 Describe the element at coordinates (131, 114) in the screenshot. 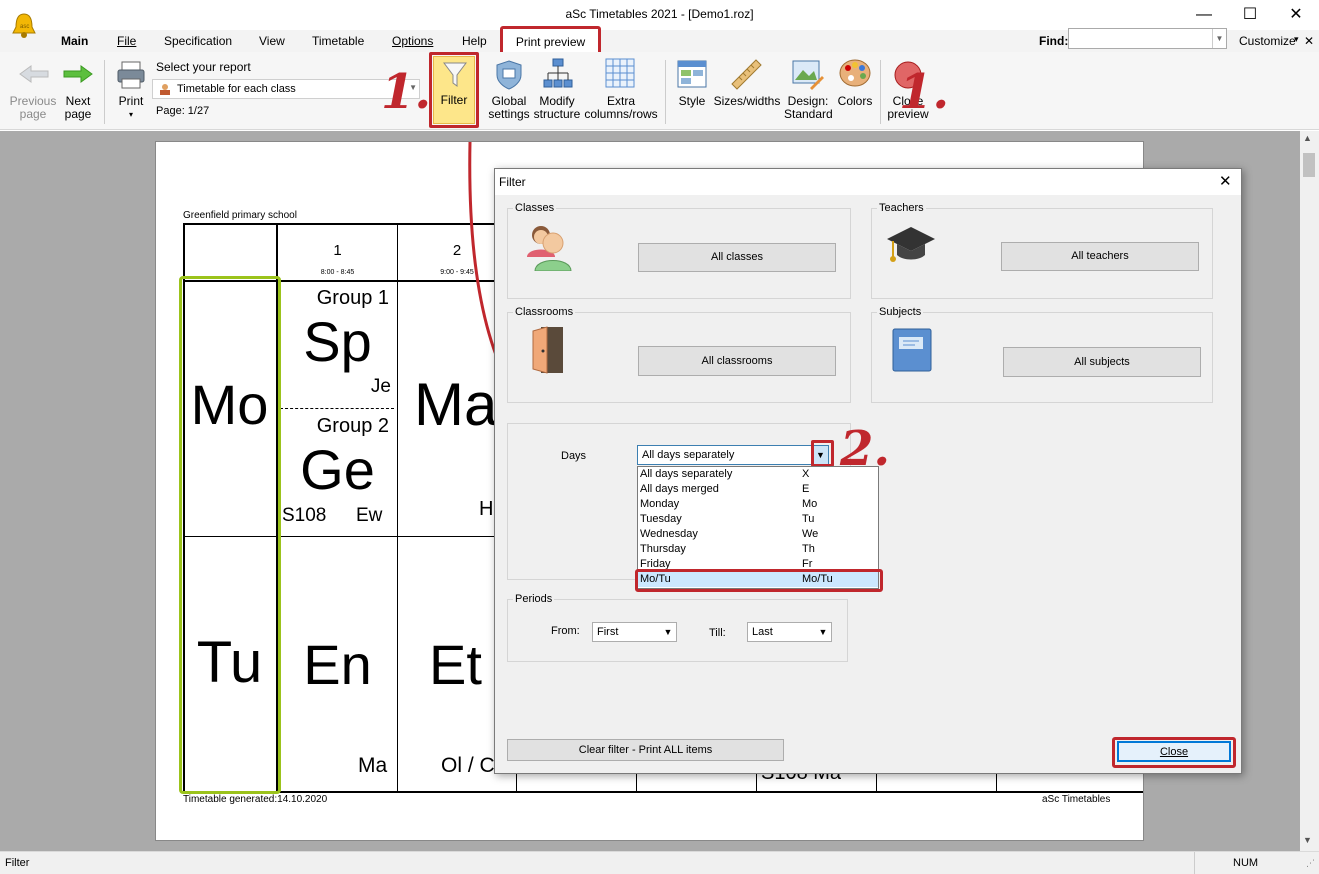

I see `print-dropdown-icon: ▾` at that location.